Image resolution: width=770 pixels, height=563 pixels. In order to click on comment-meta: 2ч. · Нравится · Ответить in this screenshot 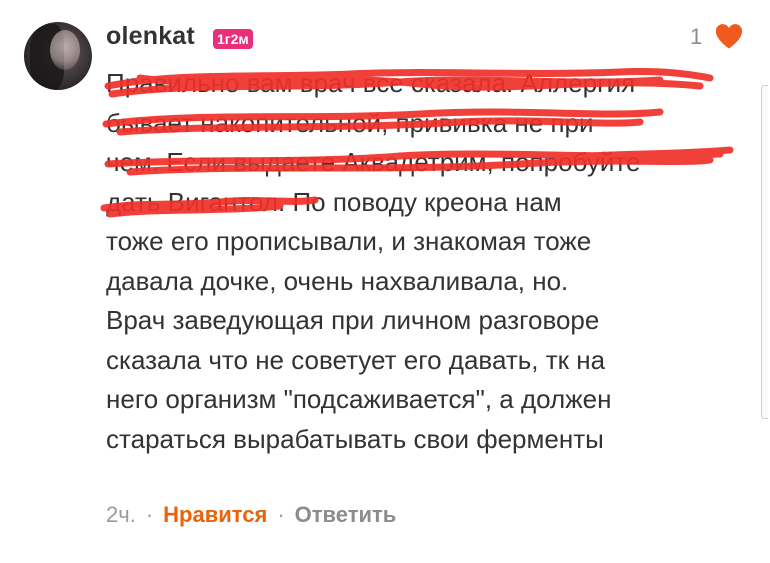, I will do `click(251, 515)`.